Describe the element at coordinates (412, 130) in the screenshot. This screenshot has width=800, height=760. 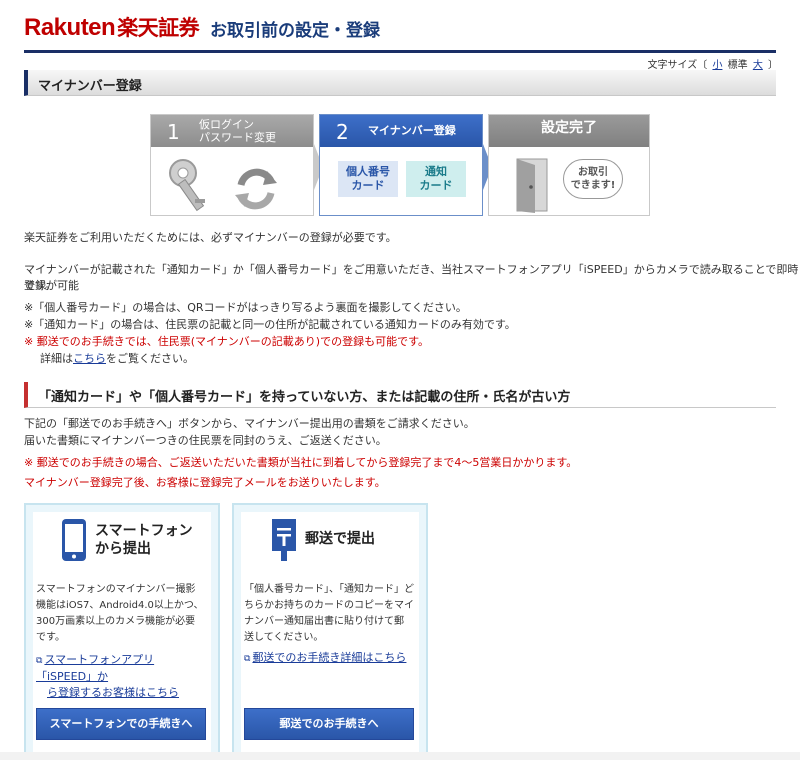
I see `step-2-label: マイナンバー登録` at that location.